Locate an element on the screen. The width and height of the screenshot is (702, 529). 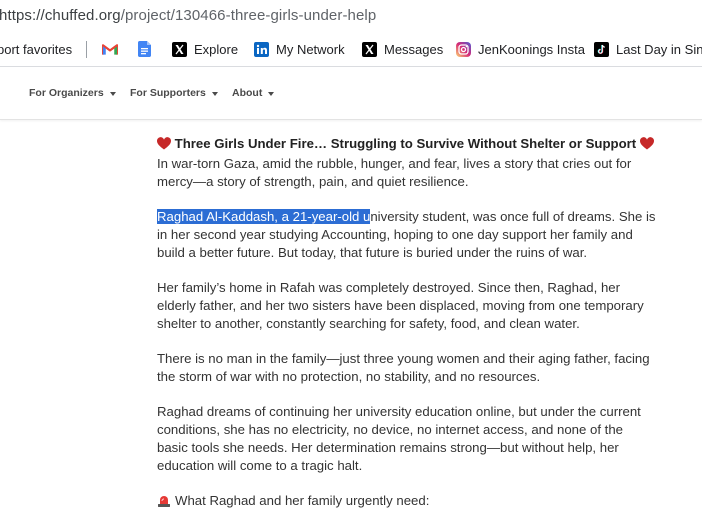
nav-label: For Supporters is located at coordinates (168, 93).